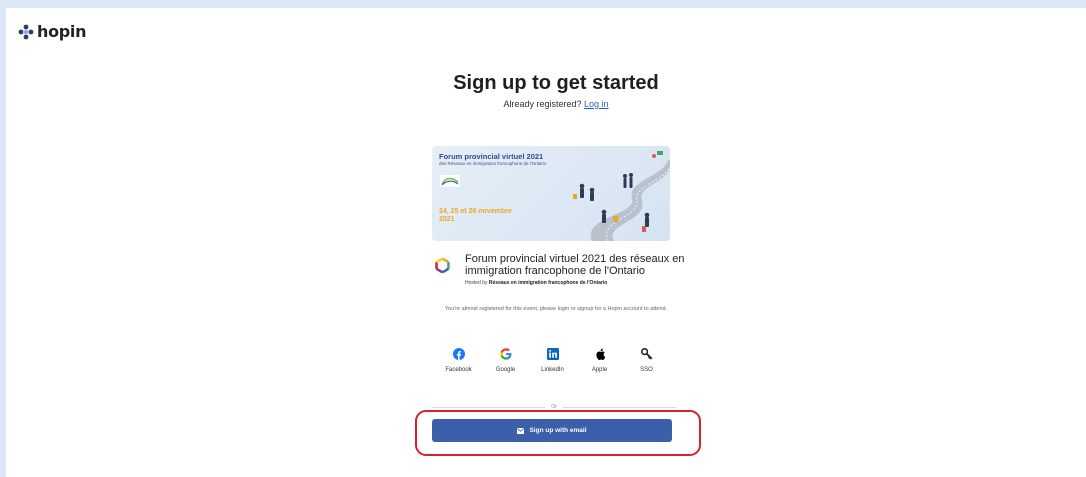  I want to click on login-prompt: Already registered? Log in, so click(546, 104).